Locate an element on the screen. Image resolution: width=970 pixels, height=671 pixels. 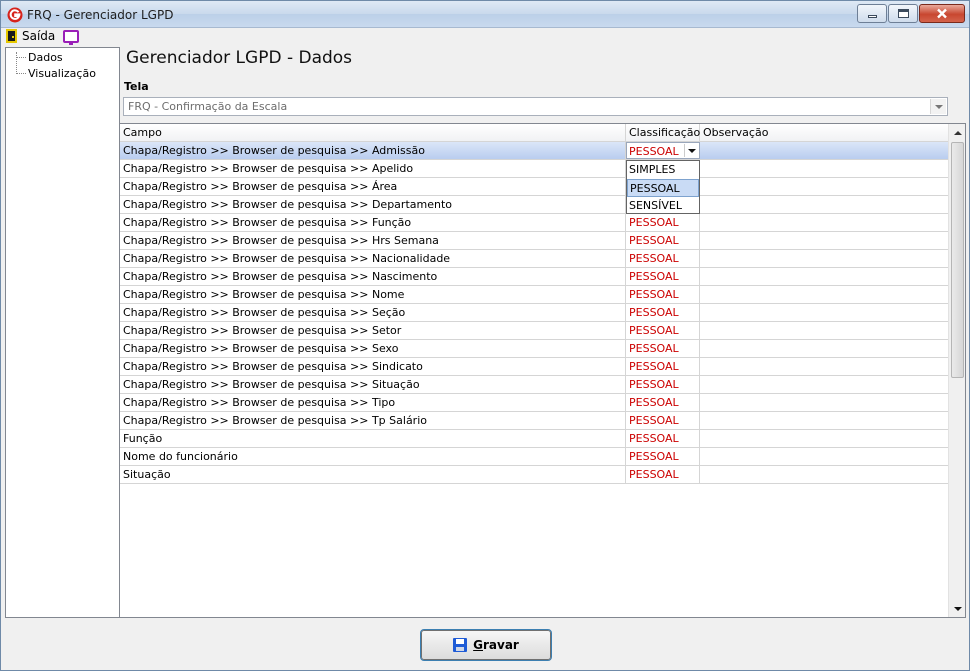
title-bar: FRQ - Gerenciador LGPD is located at coordinates (485, 14).